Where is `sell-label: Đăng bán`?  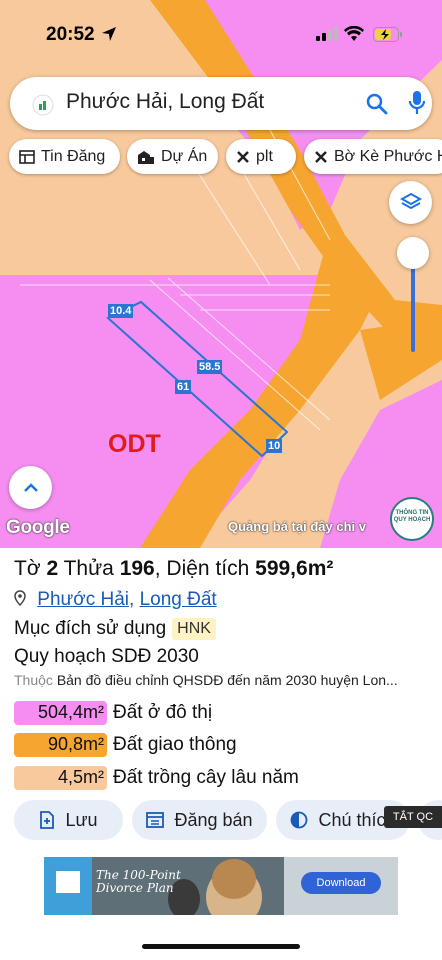
sell-label: Đăng bán is located at coordinates (213, 819).